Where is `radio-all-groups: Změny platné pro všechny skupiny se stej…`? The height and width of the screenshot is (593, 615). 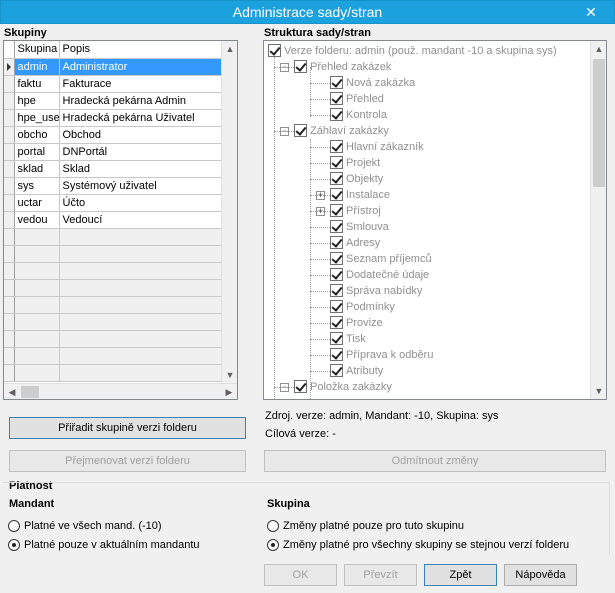
radio-all-groups: Změny platné pro všechny skupiny se stej… is located at coordinates (418, 545).